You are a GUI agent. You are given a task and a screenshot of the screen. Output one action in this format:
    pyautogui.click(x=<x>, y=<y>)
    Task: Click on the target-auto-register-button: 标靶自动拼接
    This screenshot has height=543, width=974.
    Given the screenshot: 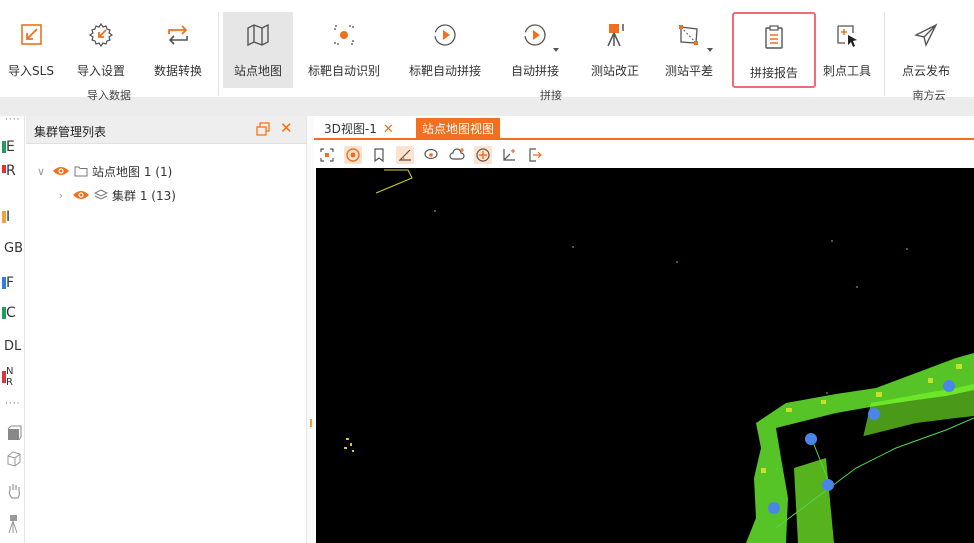 What is the action you would take?
    pyautogui.click(x=445, y=50)
    